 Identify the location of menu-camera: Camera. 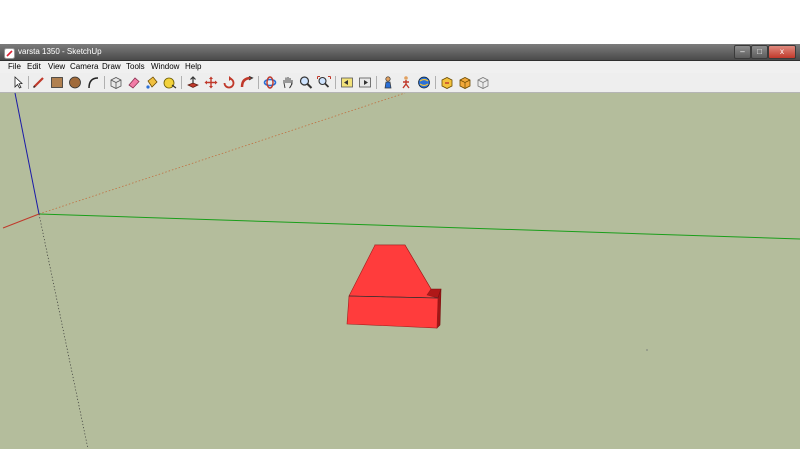
(84, 67).